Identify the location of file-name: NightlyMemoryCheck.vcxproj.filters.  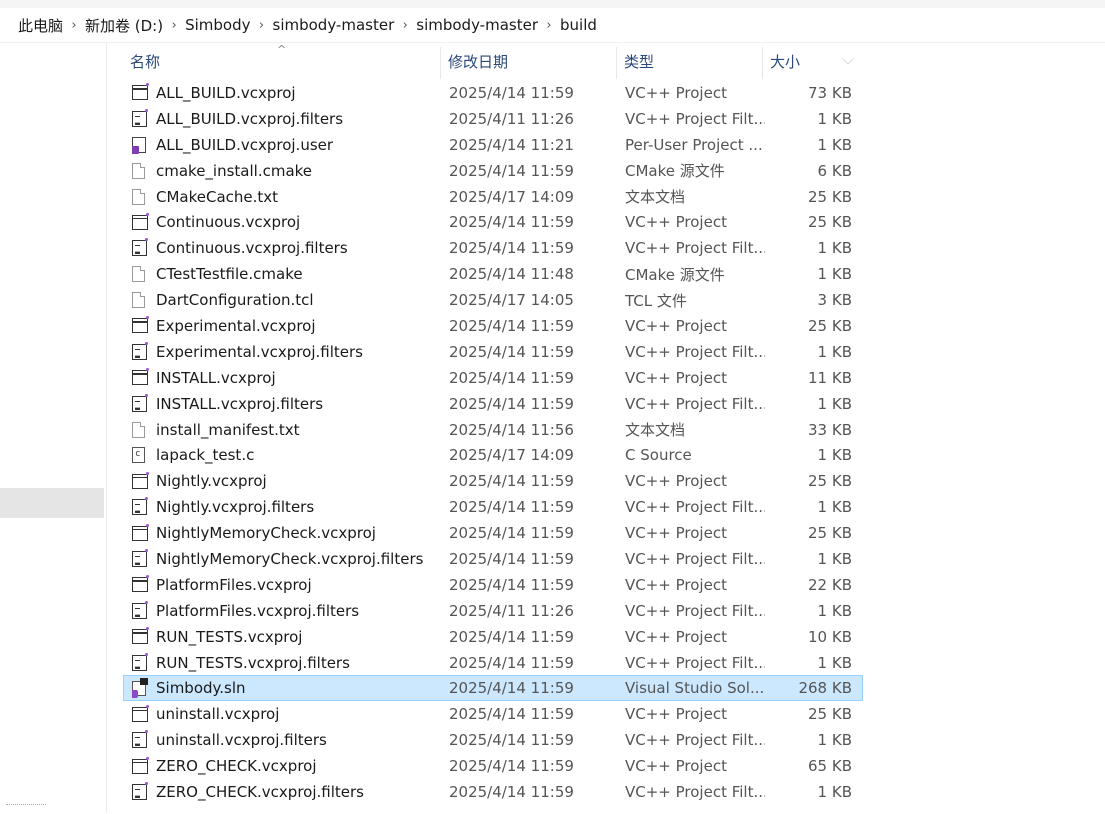
(301, 559).